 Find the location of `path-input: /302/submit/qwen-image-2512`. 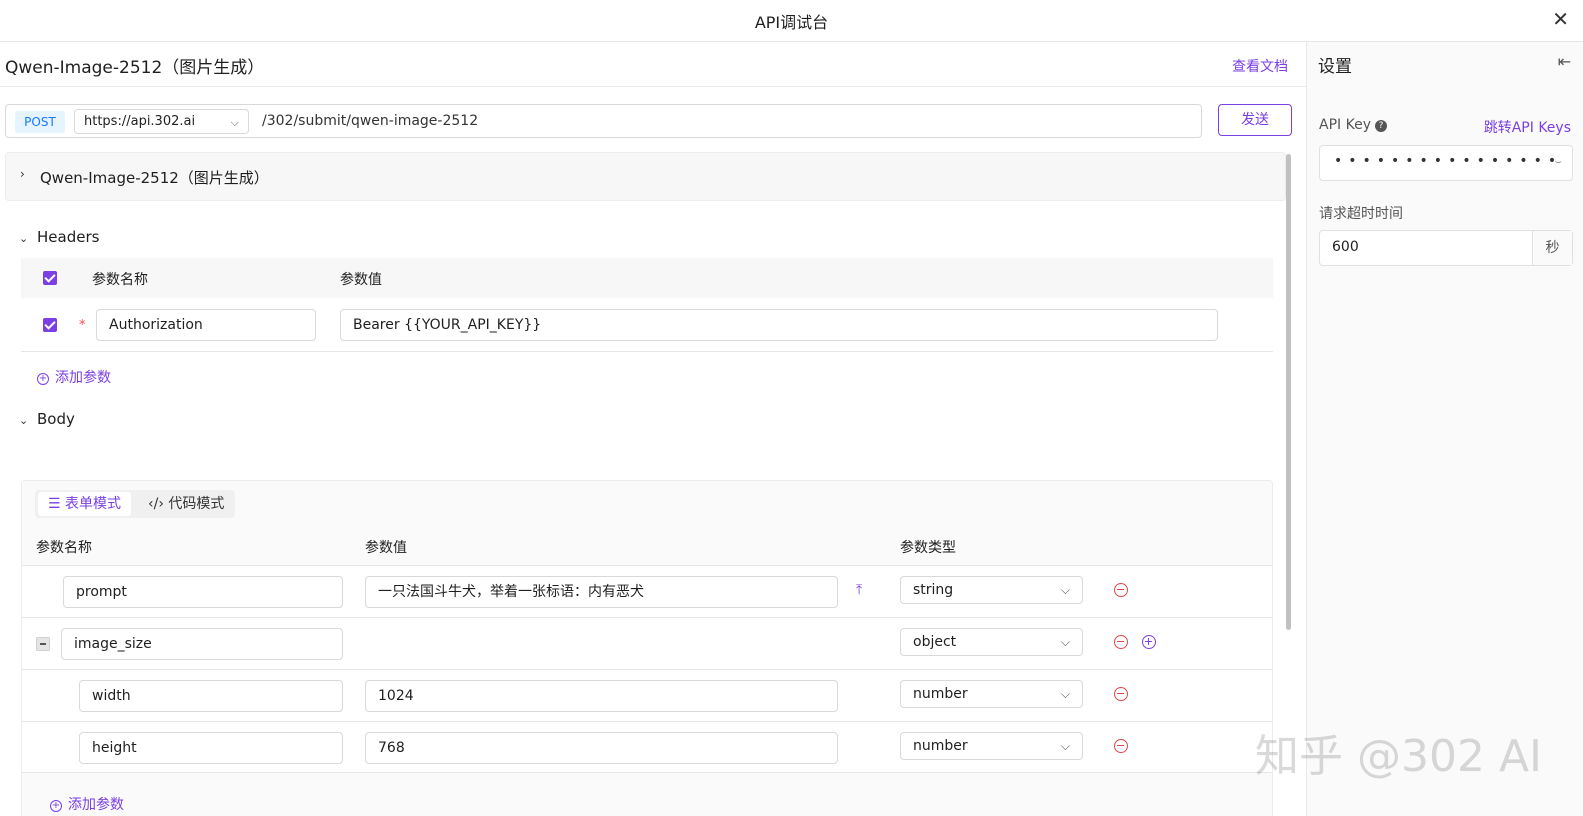

path-input: /302/submit/qwen-image-2512 is located at coordinates (370, 121).